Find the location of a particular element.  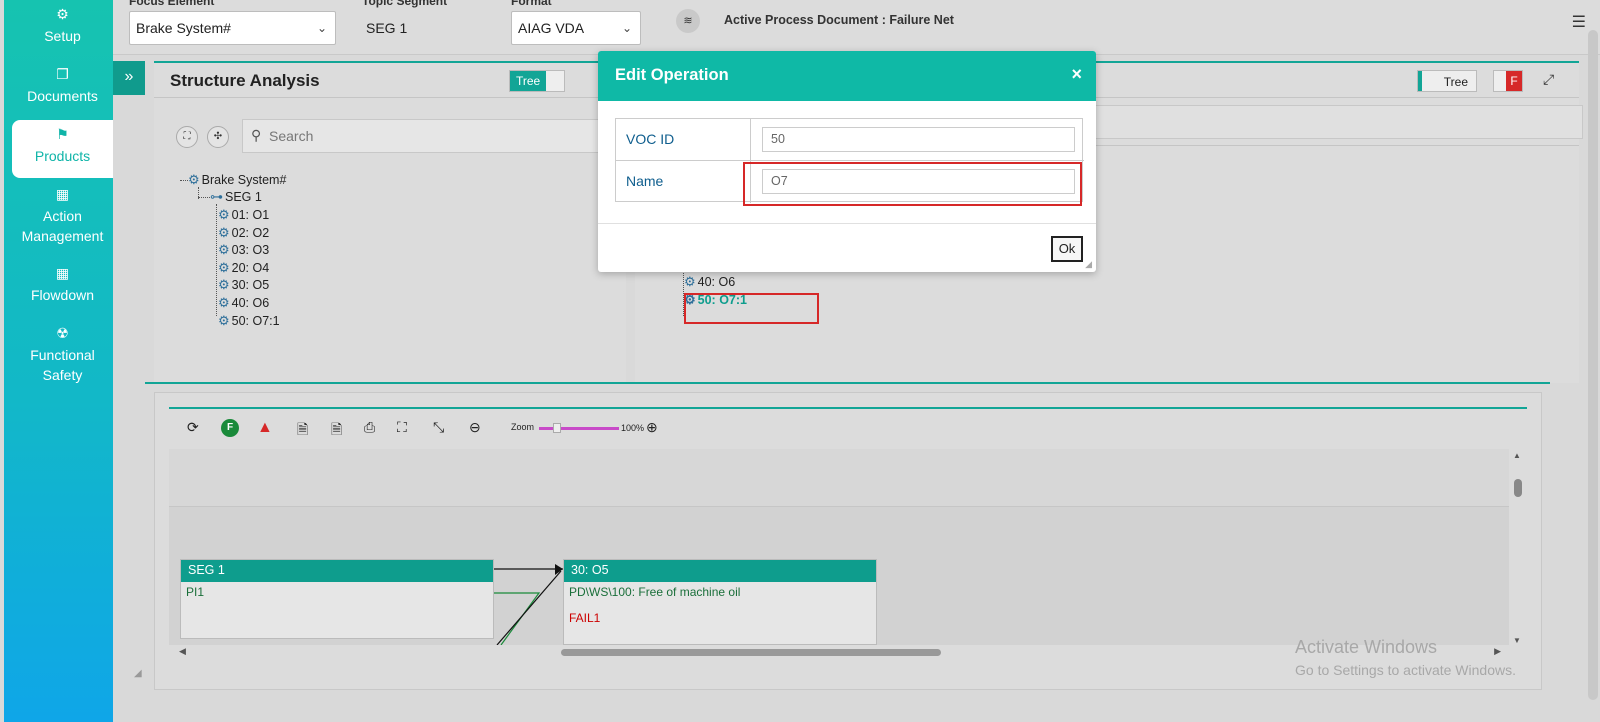

sidebar-item-products: ⚑ Products is located at coordinates (62, 149).